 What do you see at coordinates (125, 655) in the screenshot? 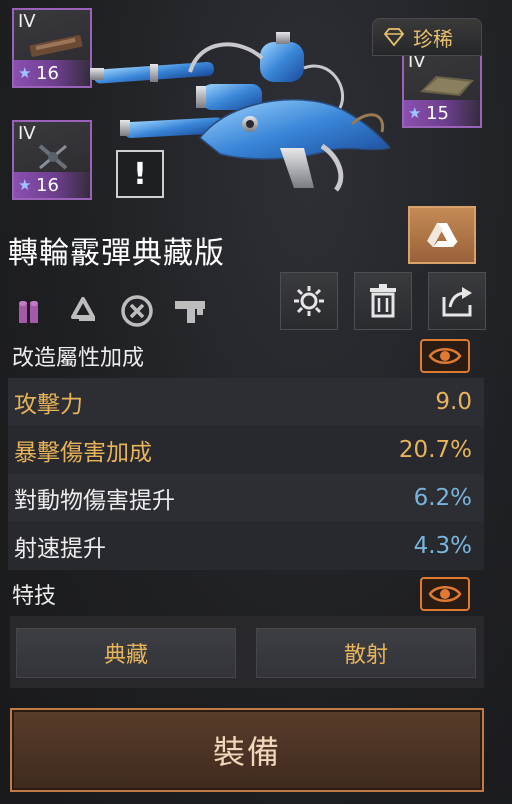
I see `skill-label: 典藏` at bounding box center [125, 655].